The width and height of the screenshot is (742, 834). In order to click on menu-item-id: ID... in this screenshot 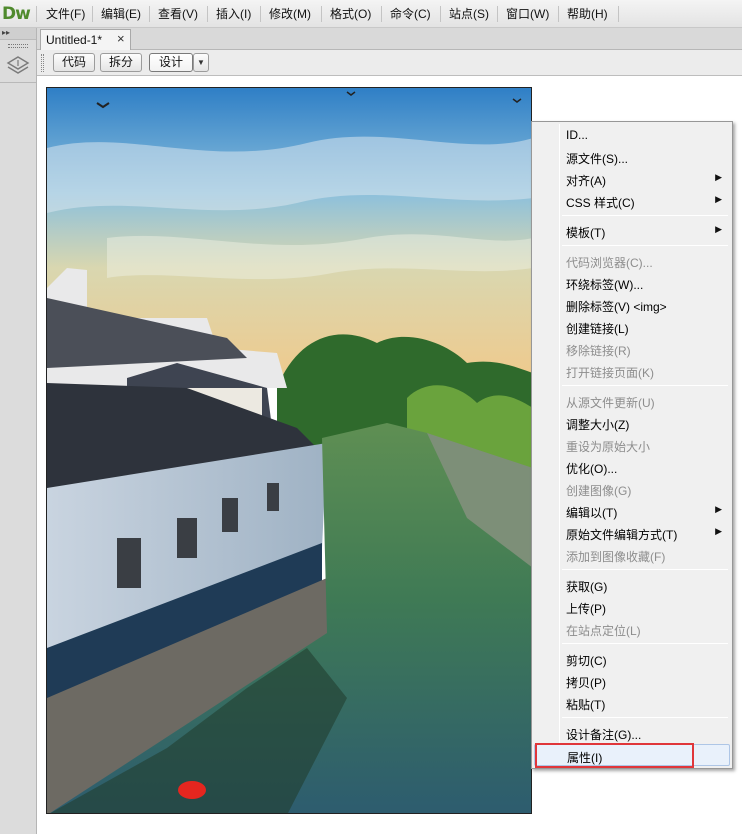, I will do `click(632, 135)`.